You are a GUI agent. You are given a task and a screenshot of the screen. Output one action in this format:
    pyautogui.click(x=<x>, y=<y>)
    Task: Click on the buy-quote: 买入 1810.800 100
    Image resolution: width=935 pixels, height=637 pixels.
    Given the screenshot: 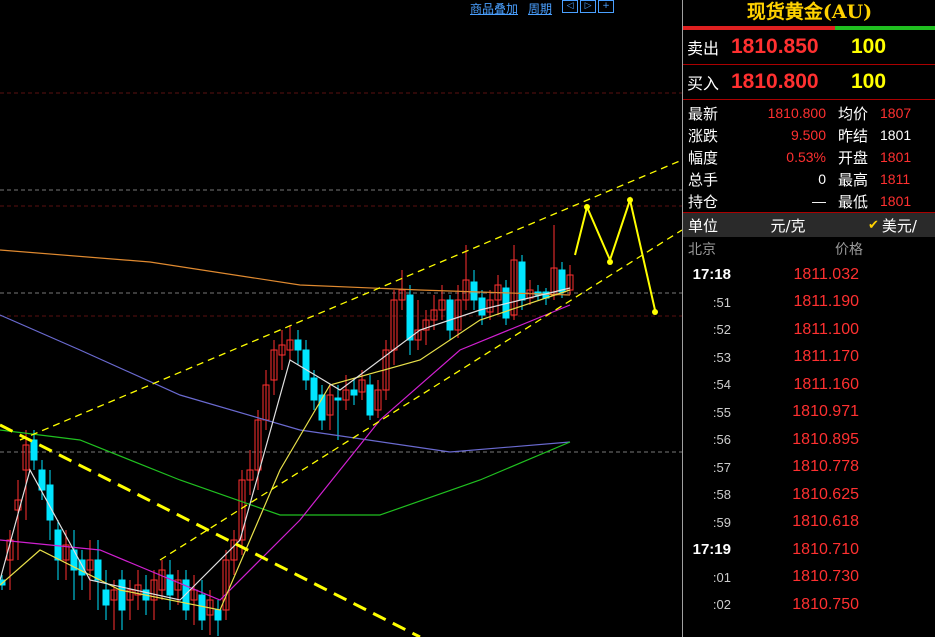 What is the action you would take?
    pyautogui.click(x=809, y=82)
    